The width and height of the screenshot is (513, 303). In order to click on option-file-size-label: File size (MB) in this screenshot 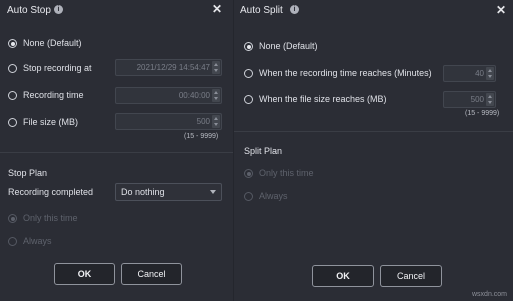, I will do `click(51, 122)`.